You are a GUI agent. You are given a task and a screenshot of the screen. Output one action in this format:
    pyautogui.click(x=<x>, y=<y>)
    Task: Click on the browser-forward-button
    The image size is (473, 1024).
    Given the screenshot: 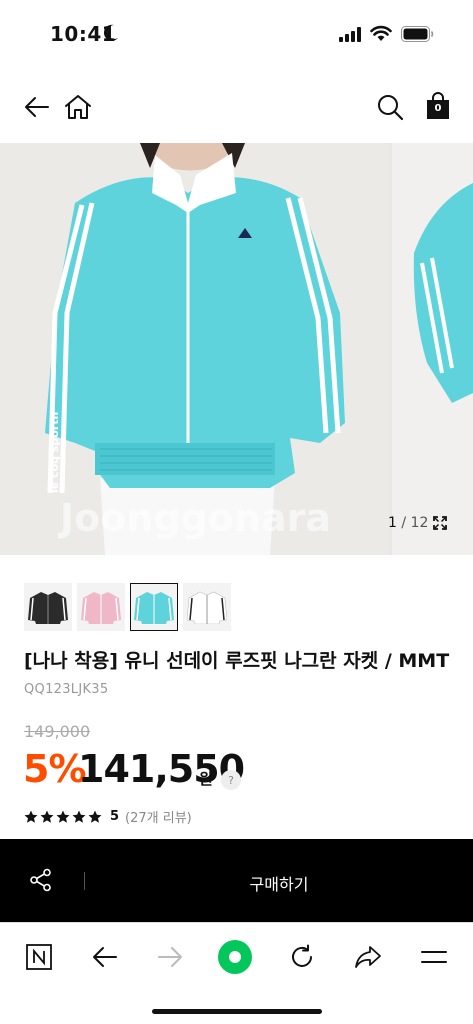 What is the action you would take?
    pyautogui.click(x=170, y=957)
    